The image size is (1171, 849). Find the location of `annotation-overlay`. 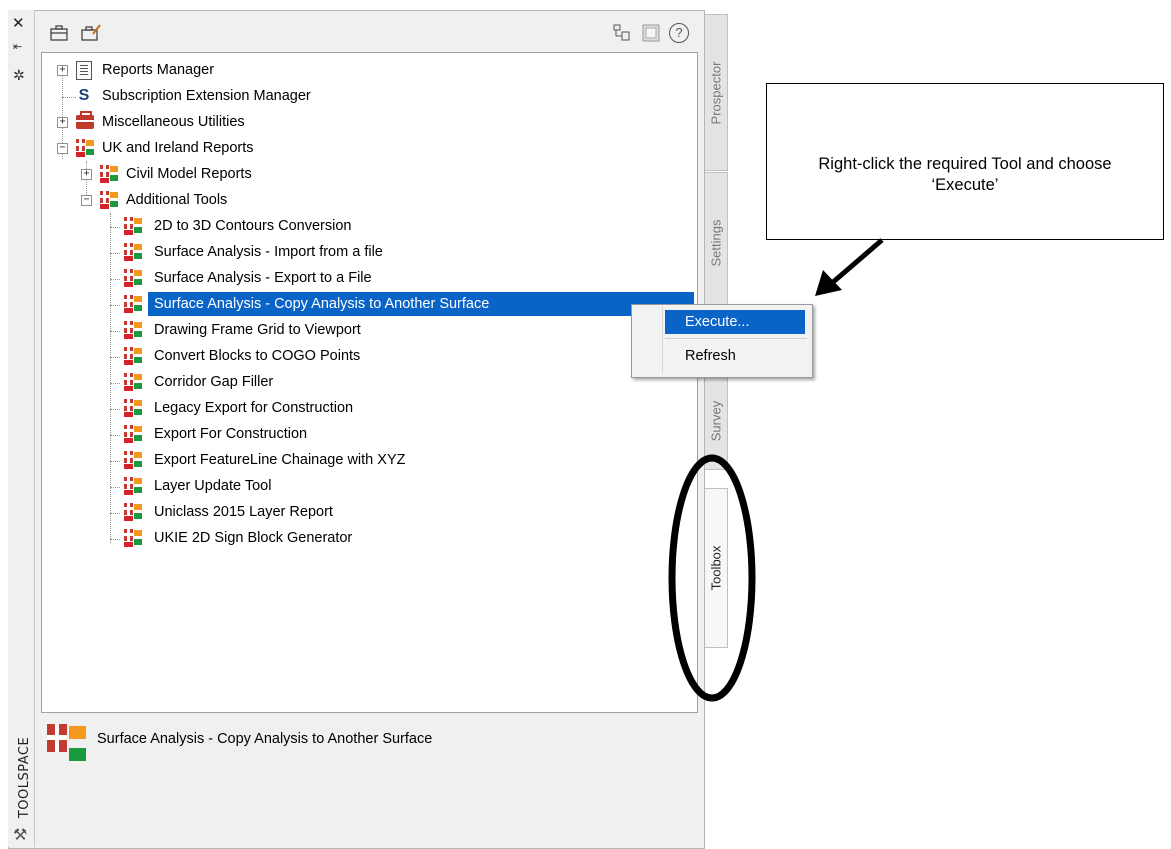

annotation-overlay is located at coordinates (776, 470).